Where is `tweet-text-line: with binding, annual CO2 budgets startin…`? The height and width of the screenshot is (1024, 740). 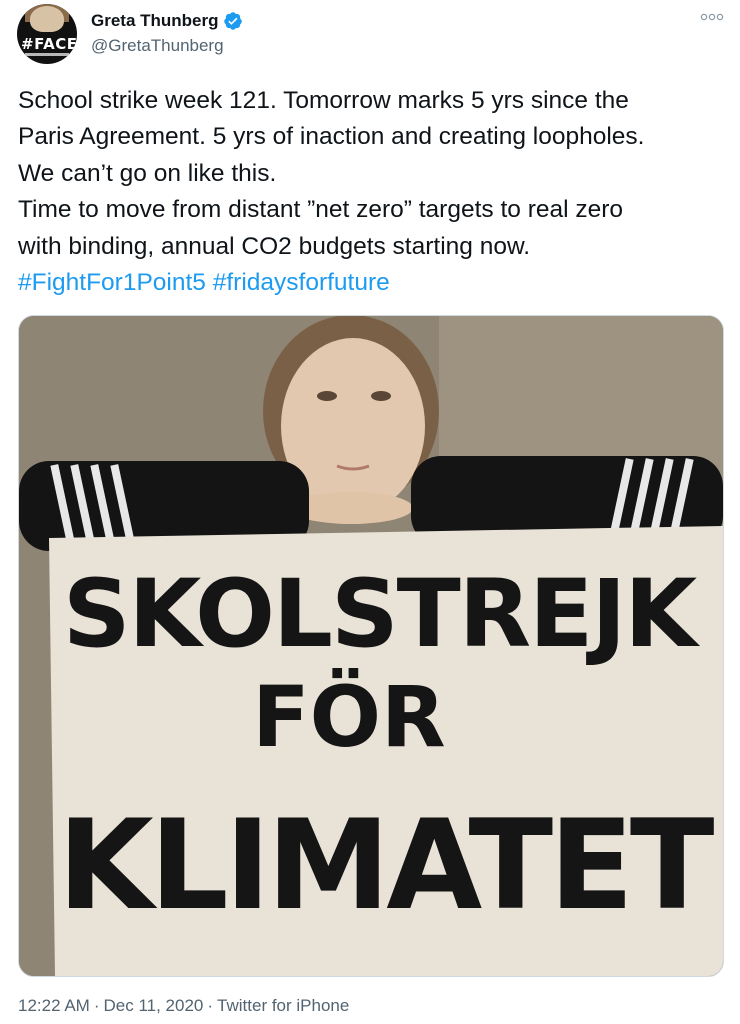
tweet-text-line: with binding, annual CO2 budgets startin… is located at coordinates (274, 246).